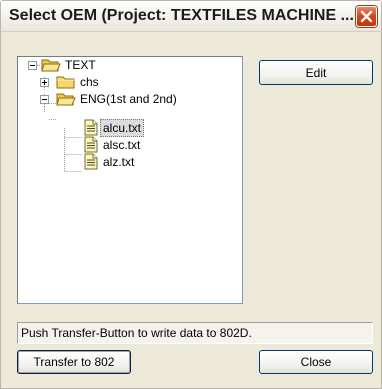  I want to click on tree-file-alz: alz.txt, so click(130, 162).